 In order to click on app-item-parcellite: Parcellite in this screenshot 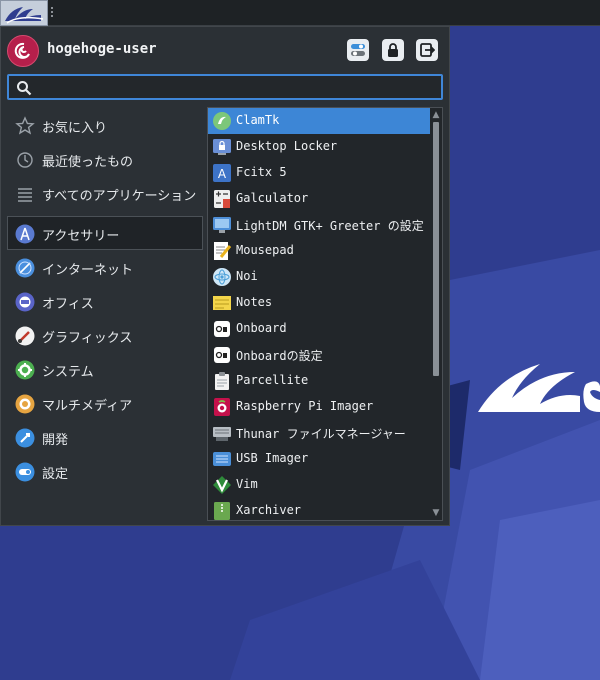, I will do `click(325, 381)`.